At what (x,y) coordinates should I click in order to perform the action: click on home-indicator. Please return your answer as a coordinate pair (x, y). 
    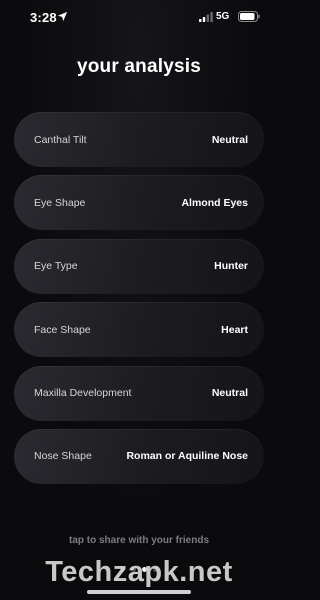
    Looking at the image, I should click on (139, 592).